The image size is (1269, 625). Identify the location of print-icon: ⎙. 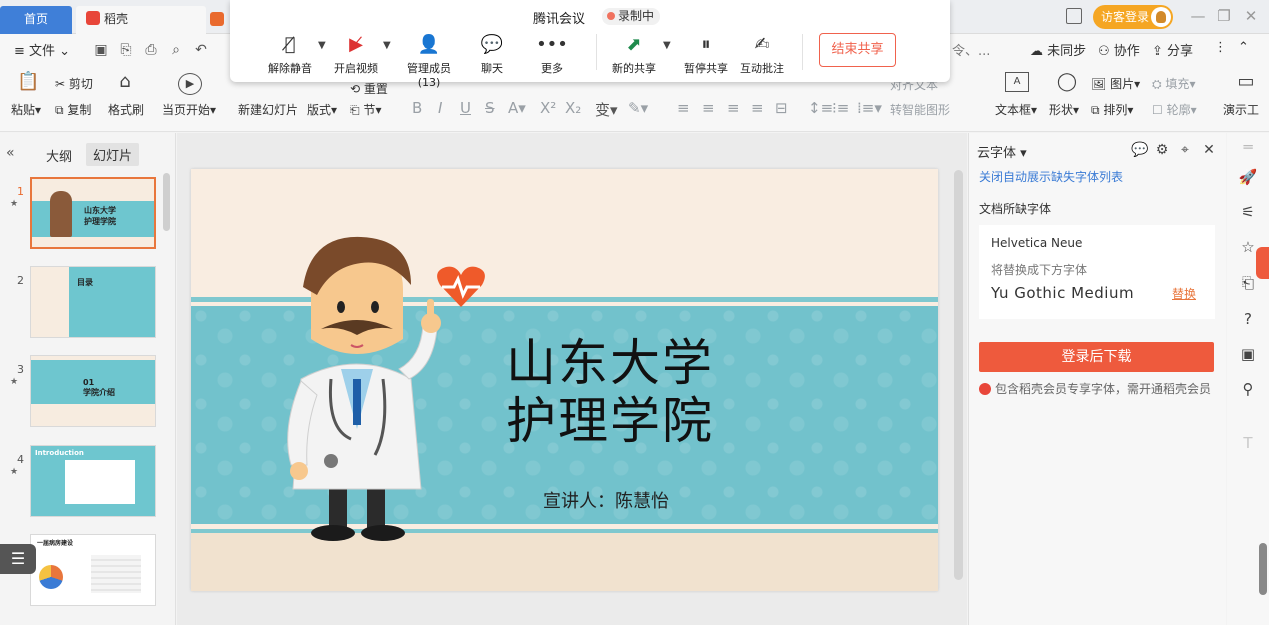
(151, 50).